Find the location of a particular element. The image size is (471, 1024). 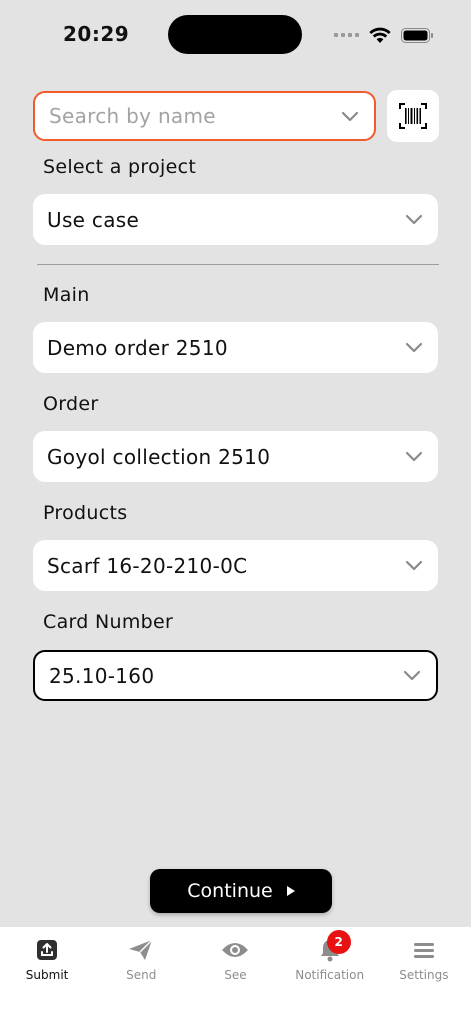

menu-icon is located at coordinates (424, 950).